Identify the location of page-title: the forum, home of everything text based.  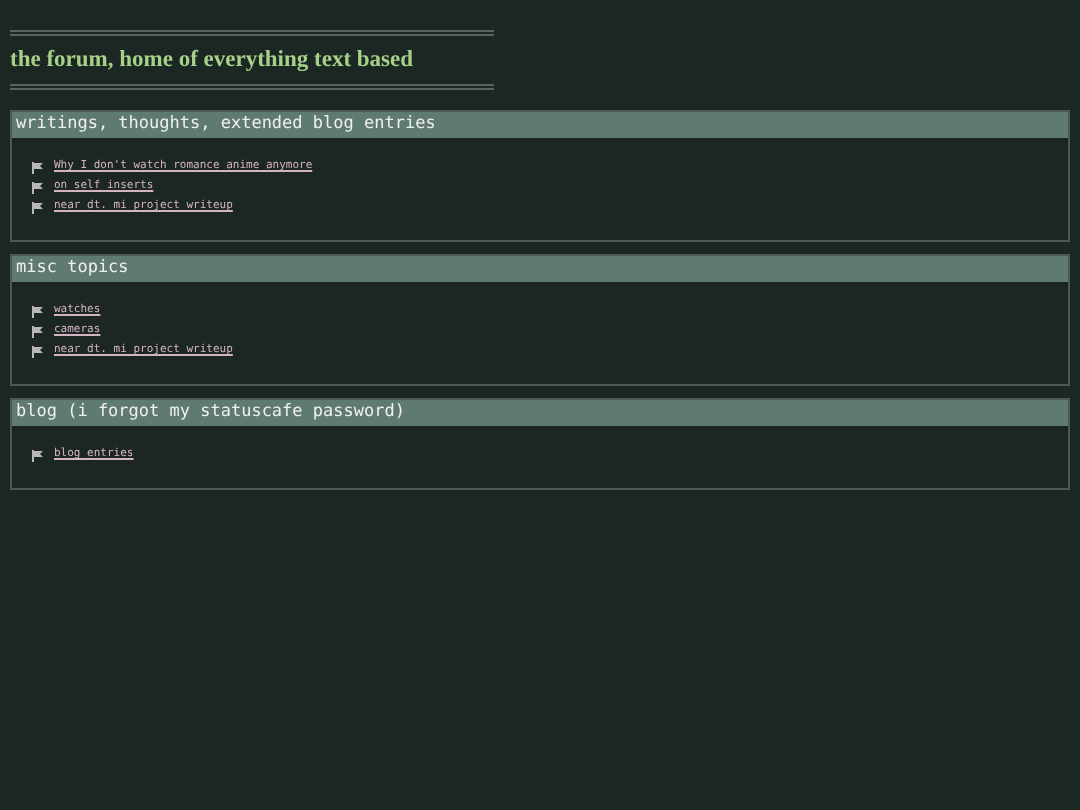
(213, 60).